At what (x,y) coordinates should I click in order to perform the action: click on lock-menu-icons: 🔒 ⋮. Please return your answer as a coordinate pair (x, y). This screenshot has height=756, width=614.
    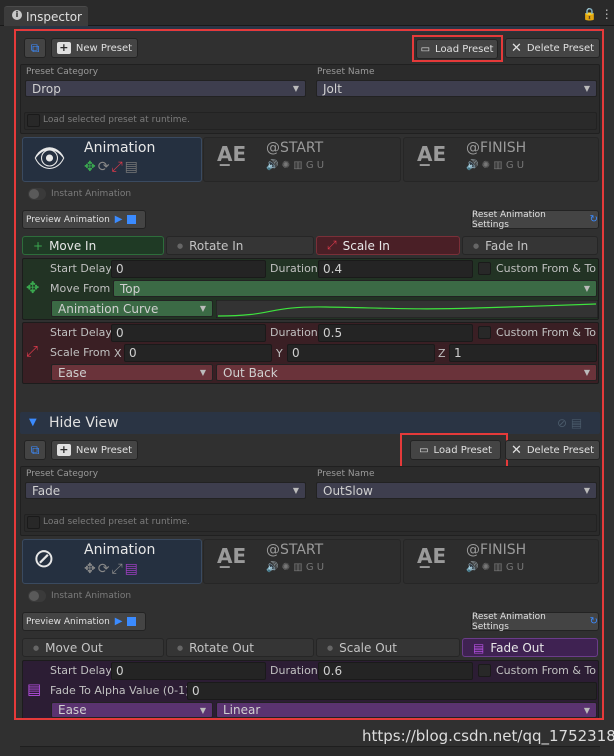
    Looking at the image, I should click on (597, 14).